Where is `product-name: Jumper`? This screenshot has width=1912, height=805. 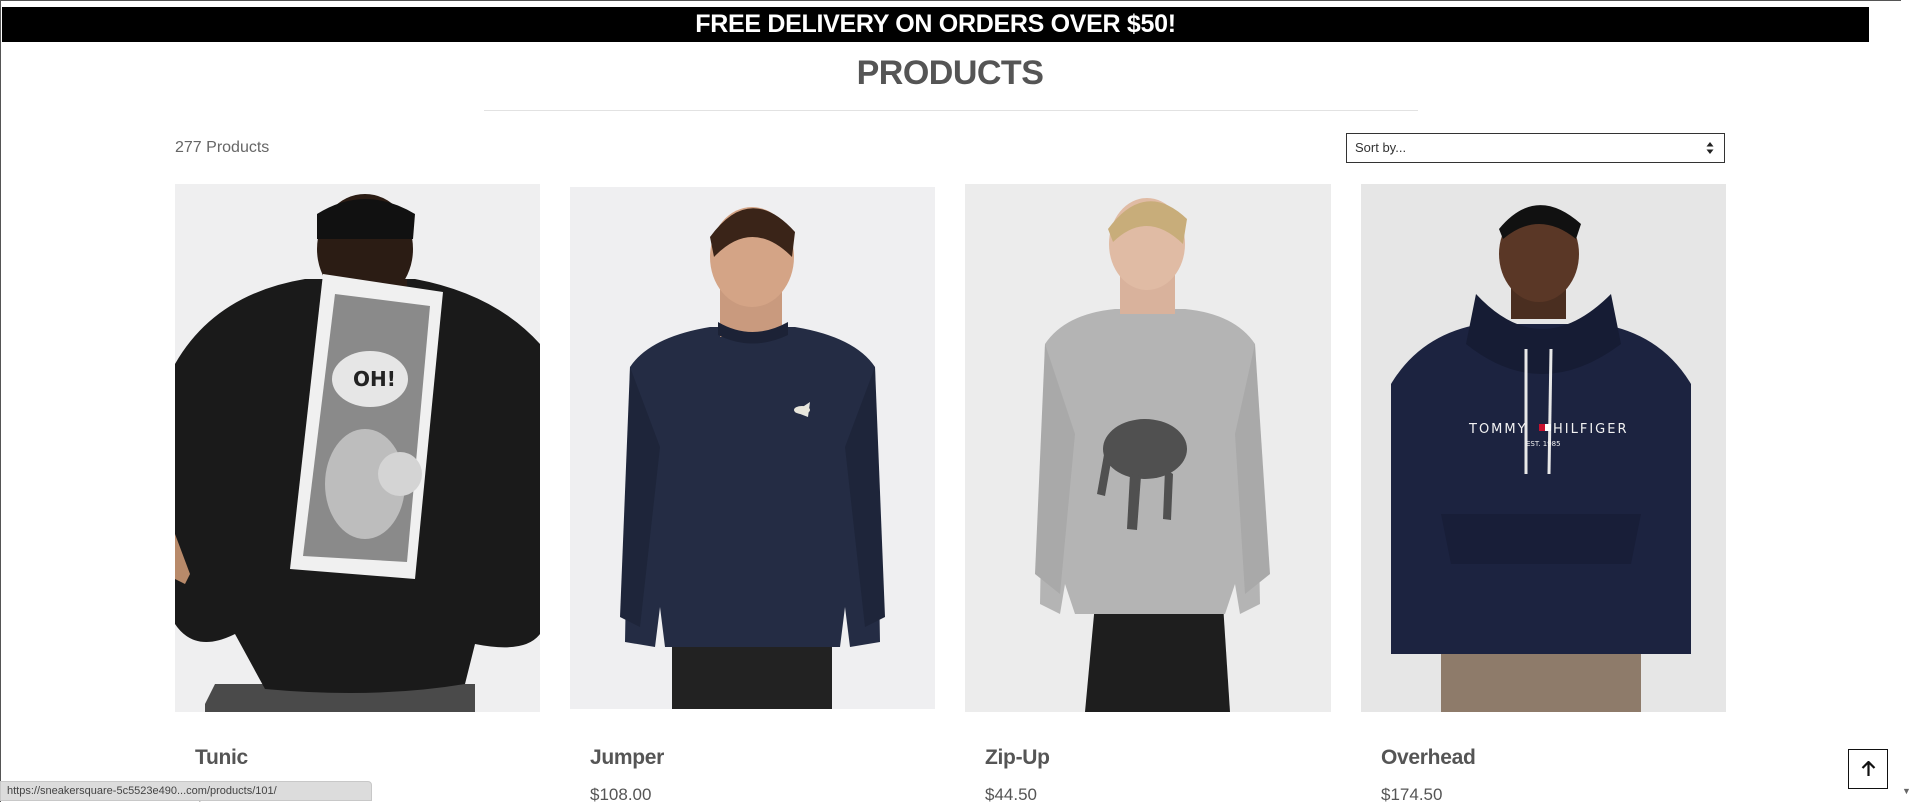
product-name: Jumper is located at coordinates (627, 758).